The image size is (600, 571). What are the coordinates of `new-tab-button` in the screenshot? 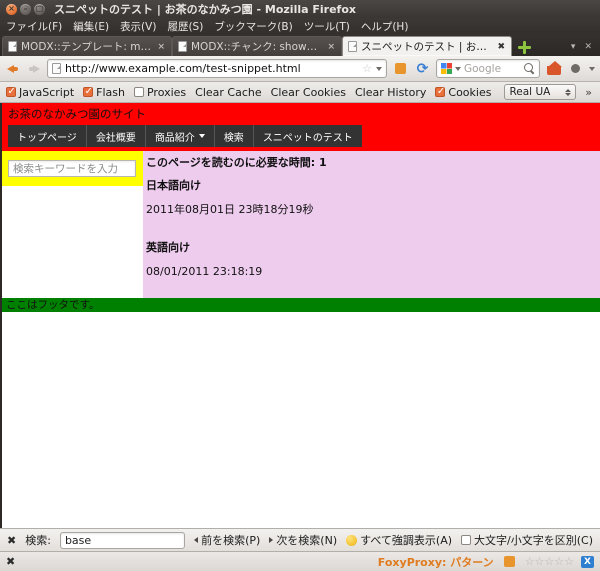 It's located at (524, 47).